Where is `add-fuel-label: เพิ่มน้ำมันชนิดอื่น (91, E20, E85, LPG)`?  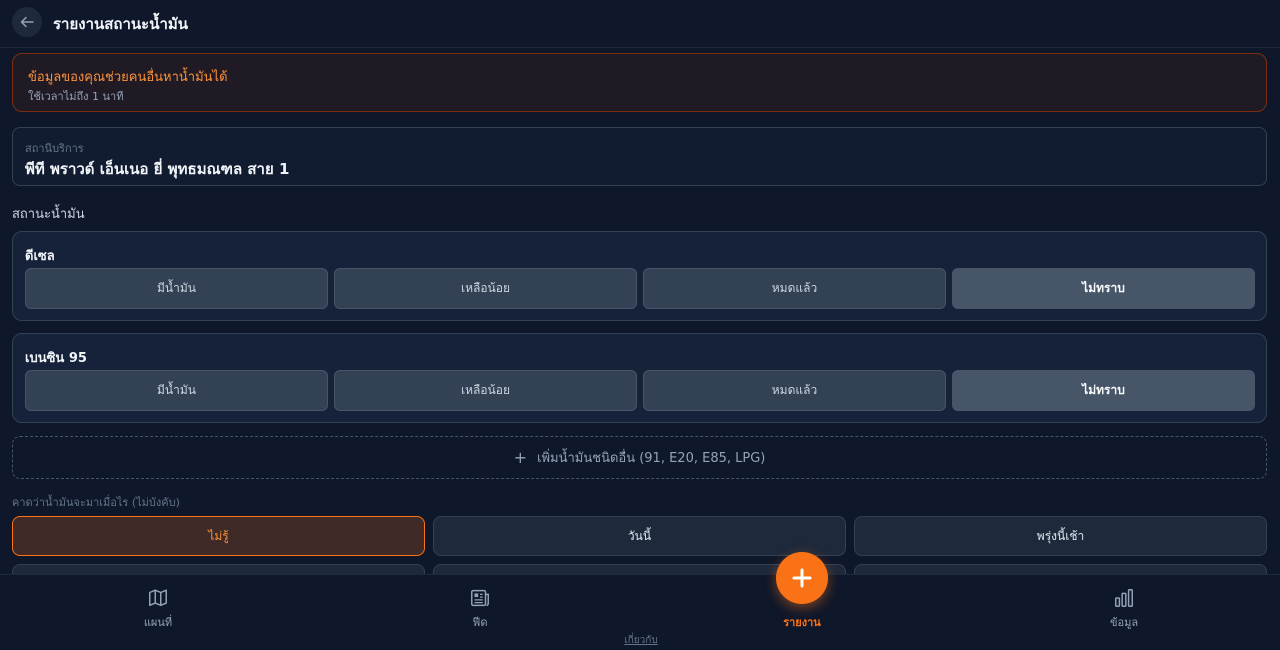 add-fuel-label: เพิ่มน้ำมันชนิดอื่น (91, E20, E85, LPG) is located at coordinates (651, 458).